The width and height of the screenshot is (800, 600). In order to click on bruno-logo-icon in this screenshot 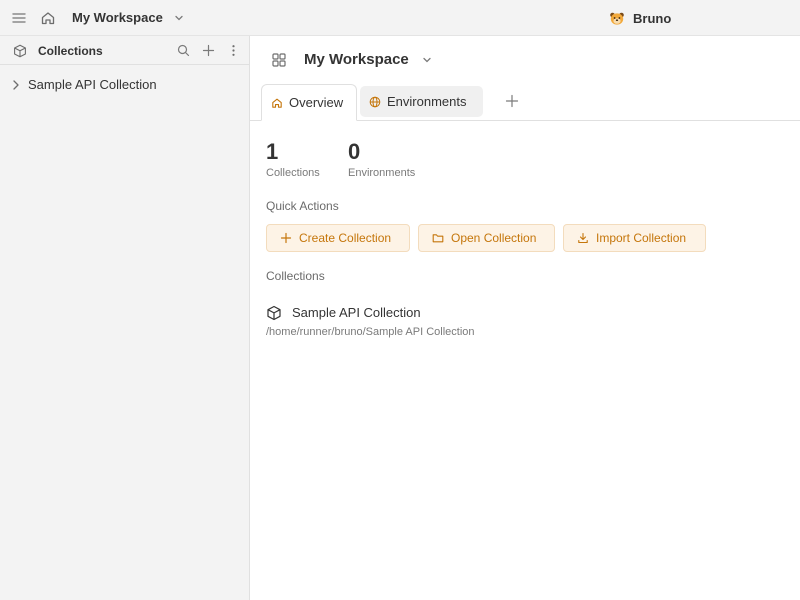, I will do `click(617, 18)`.